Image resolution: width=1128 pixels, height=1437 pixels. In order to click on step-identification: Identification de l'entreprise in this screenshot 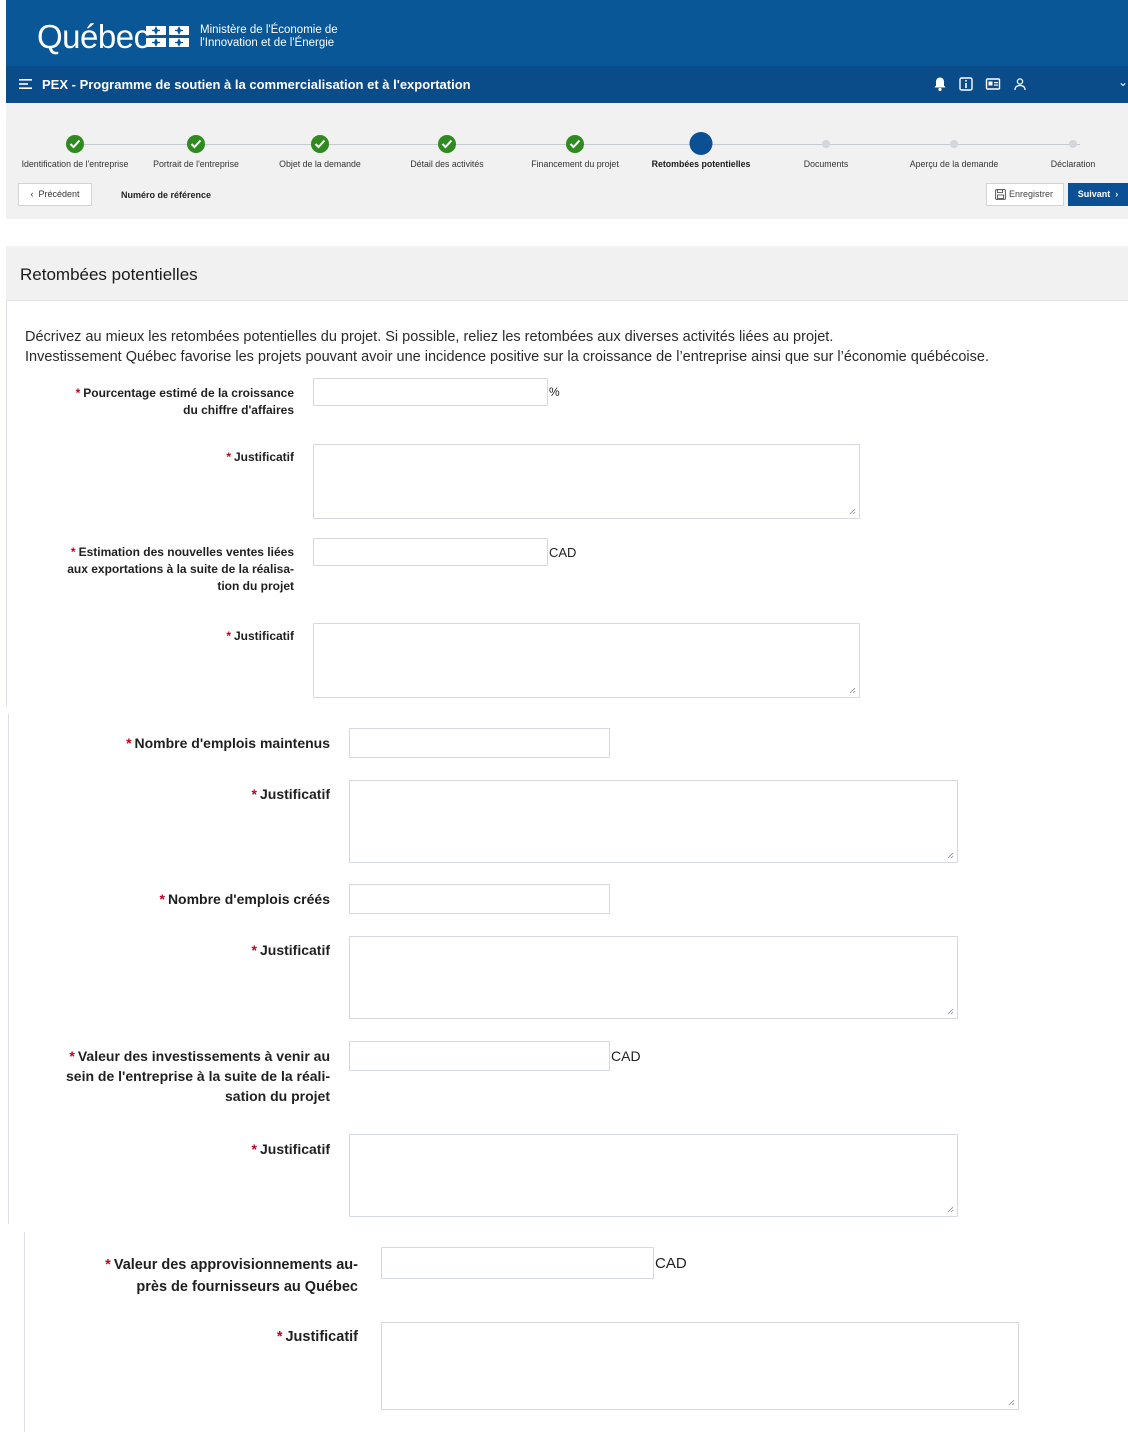, I will do `click(75, 138)`.